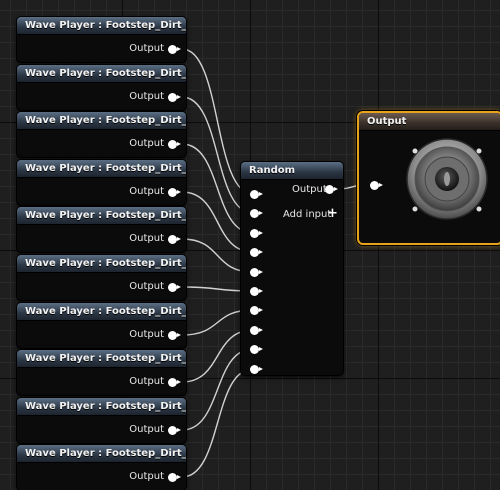  I want to click on wave-player-node: Wave Player : Footstep_Dirt_04 Output, so click(101, 229).